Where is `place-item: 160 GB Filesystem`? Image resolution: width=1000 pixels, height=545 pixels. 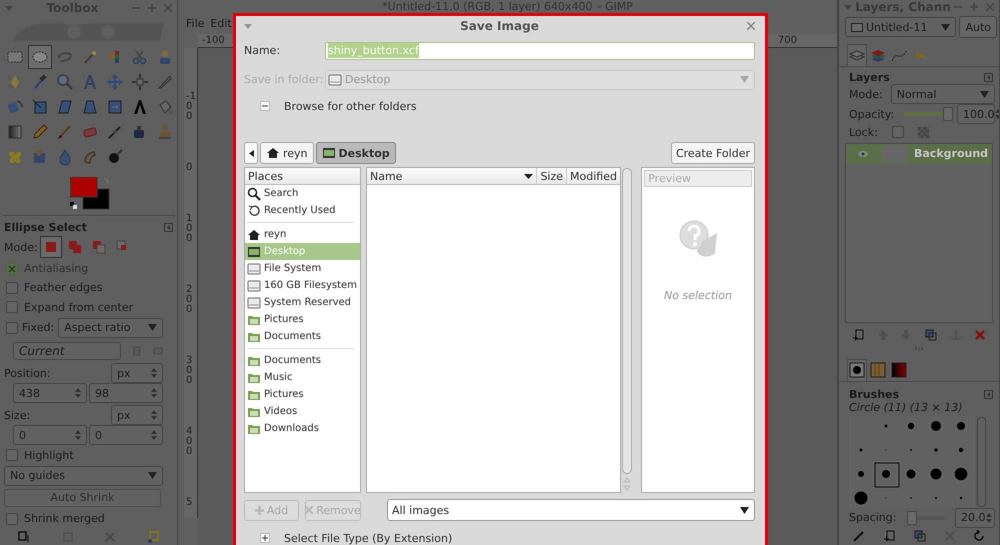
place-item: 160 GB Filesystem is located at coordinates (302, 285).